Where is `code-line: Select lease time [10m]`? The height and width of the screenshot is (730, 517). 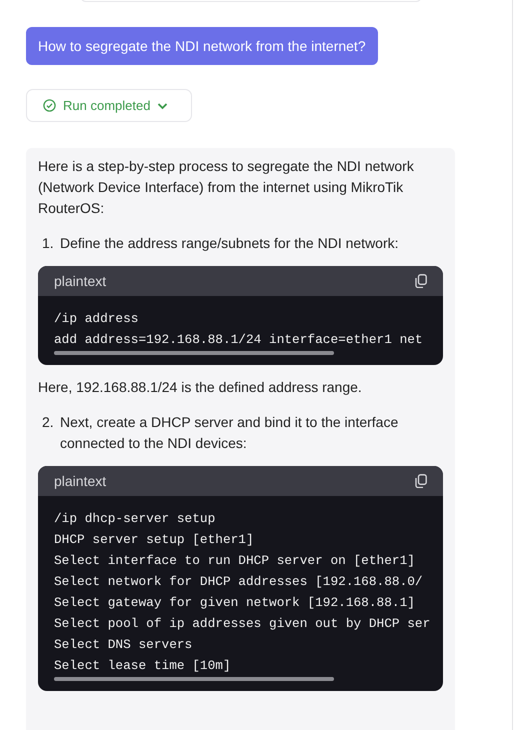 code-line: Select lease time [10m] is located at coordinates (143, 666).